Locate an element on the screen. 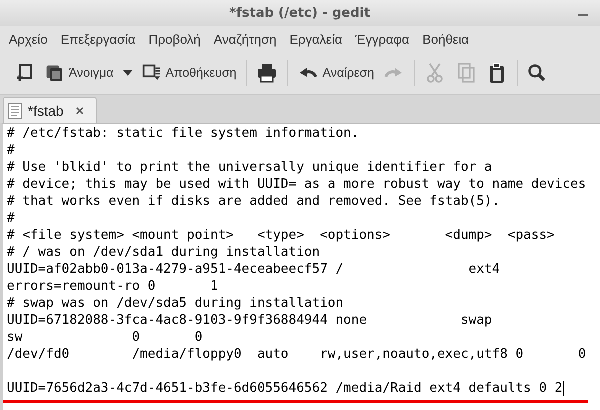 Image resolution: width=600 pixels, height=410 pixels. code-line: sw 0 0 is located at coordinates (105, 337).